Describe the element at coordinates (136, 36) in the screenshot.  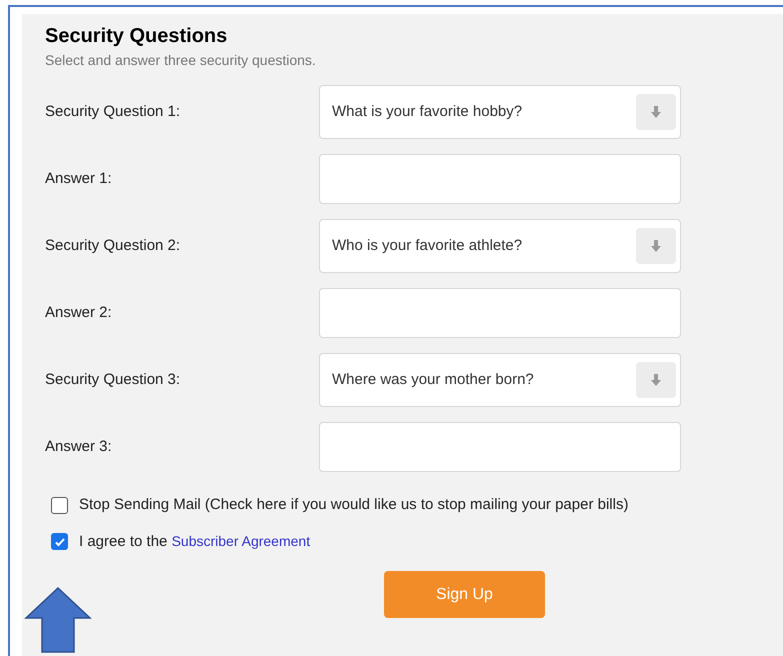
I see `section-title: Security Questions` at that location.